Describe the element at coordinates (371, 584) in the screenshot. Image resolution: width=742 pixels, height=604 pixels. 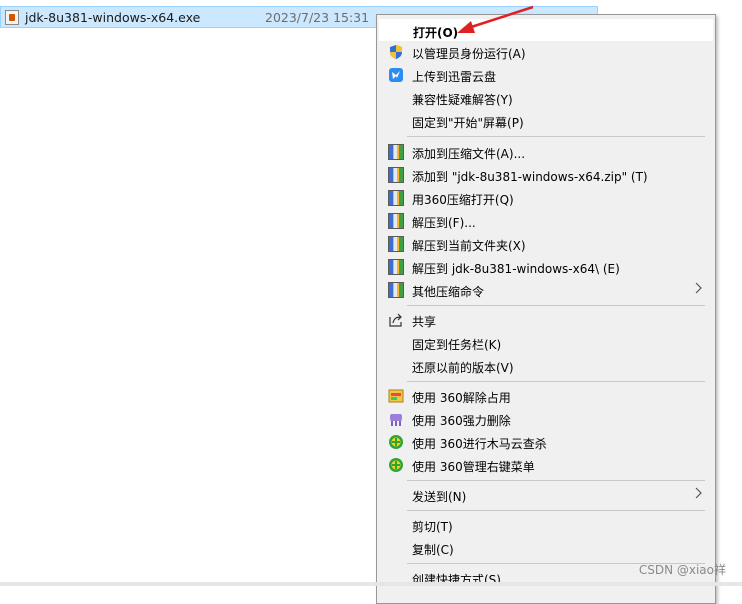
I see `bottom-strip` at that location.